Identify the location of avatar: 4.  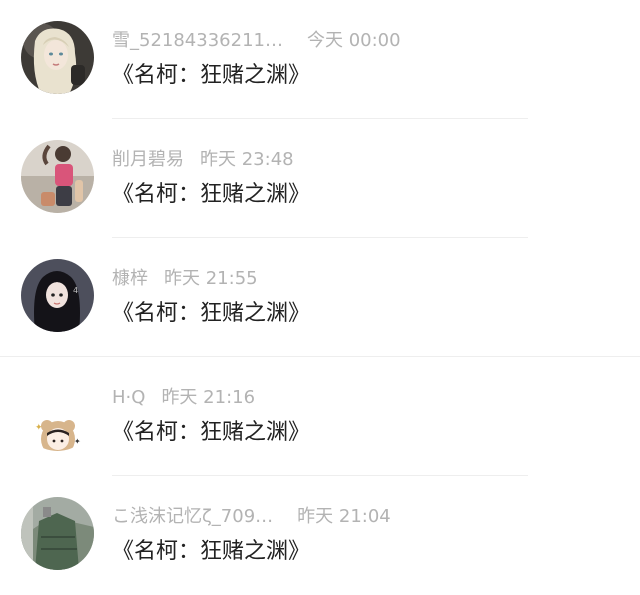
(57, 295).